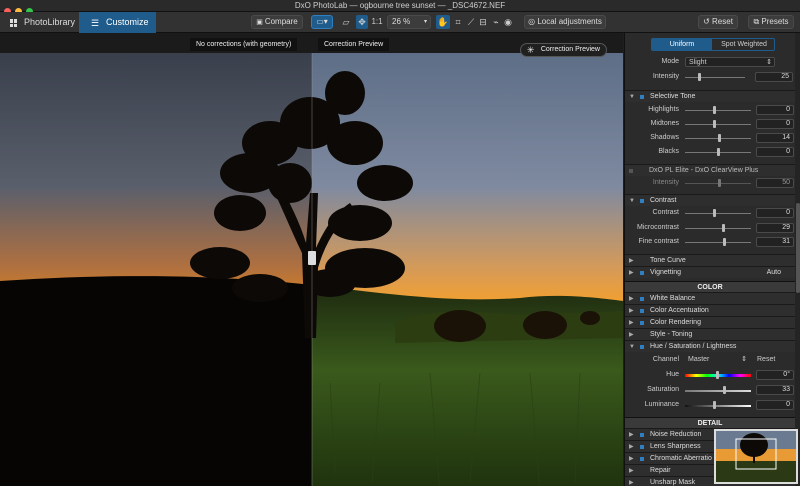 Image resolution: width=800 pixels, height=486 pixels. What do you see at coordinates (710, 334) in the screenshot?
I see `style-toning-header: ▶ Style - Toning` at bounding box center [710, 334].